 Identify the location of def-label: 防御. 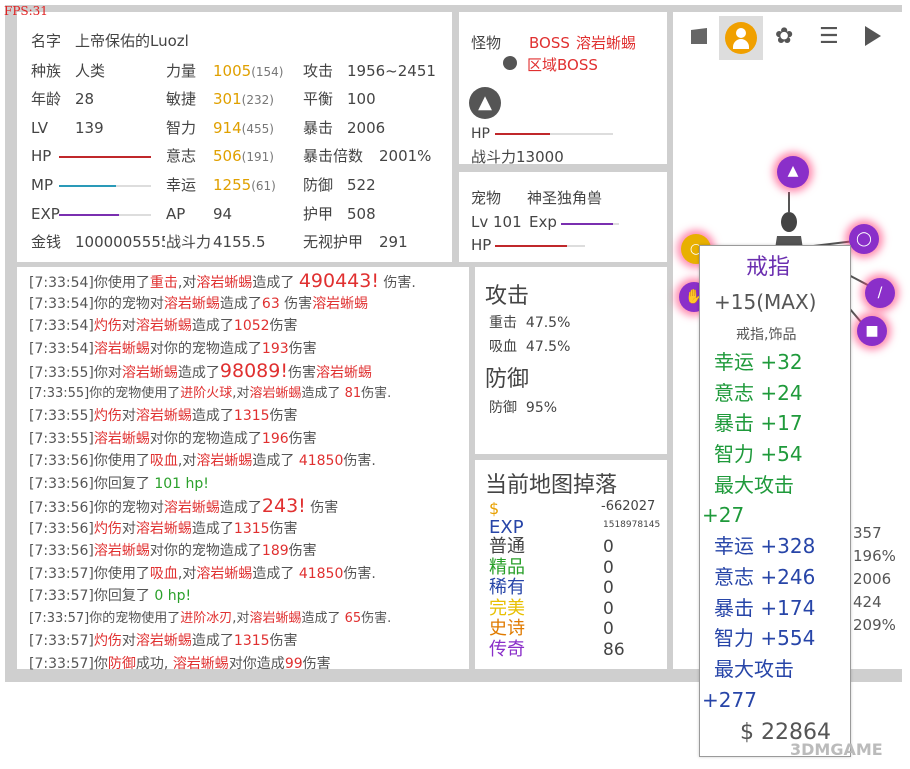
(318, 185).